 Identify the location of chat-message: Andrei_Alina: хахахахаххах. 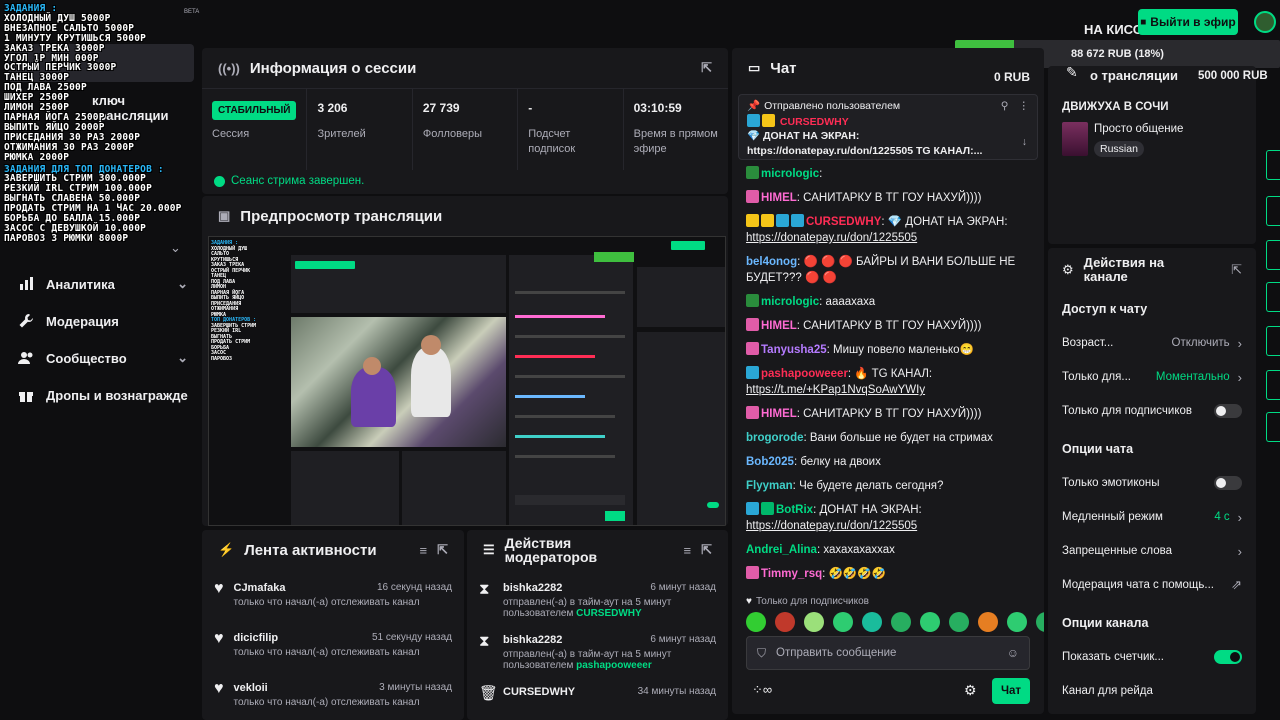
(888, 550).